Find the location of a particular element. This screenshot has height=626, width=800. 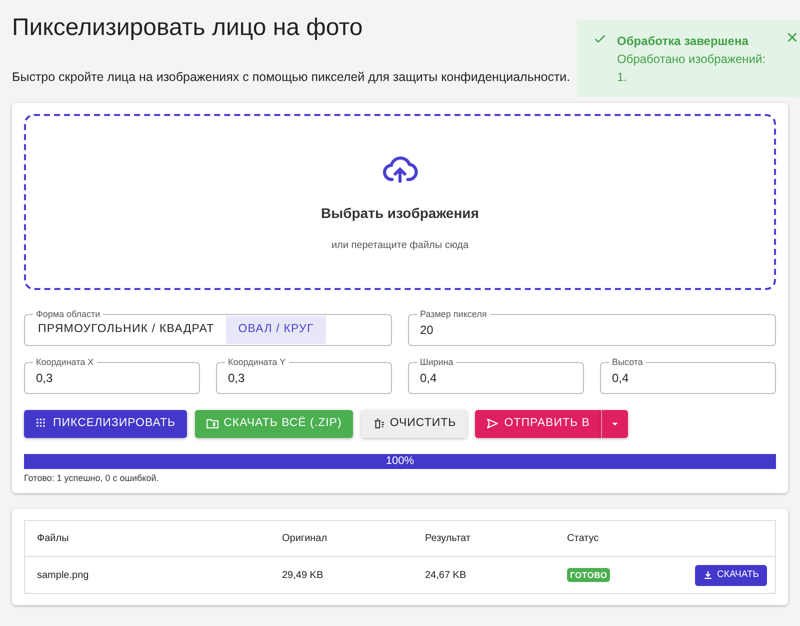

field-label: Координата X is located at coordinates (65, 362).